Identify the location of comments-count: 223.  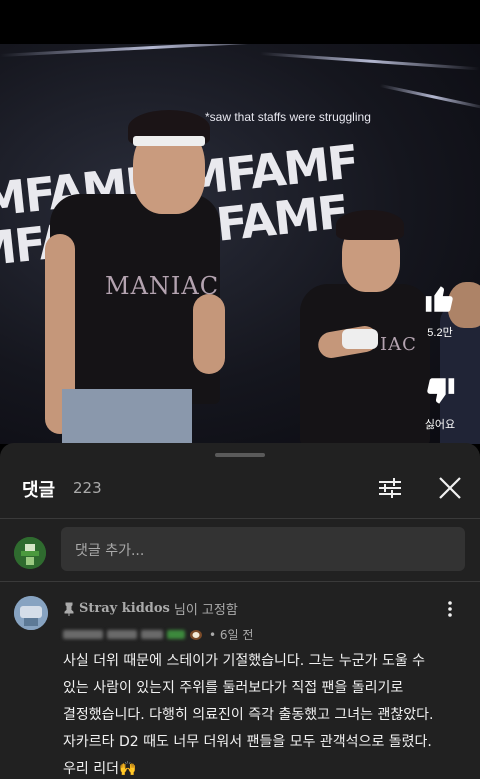
(87, 488).